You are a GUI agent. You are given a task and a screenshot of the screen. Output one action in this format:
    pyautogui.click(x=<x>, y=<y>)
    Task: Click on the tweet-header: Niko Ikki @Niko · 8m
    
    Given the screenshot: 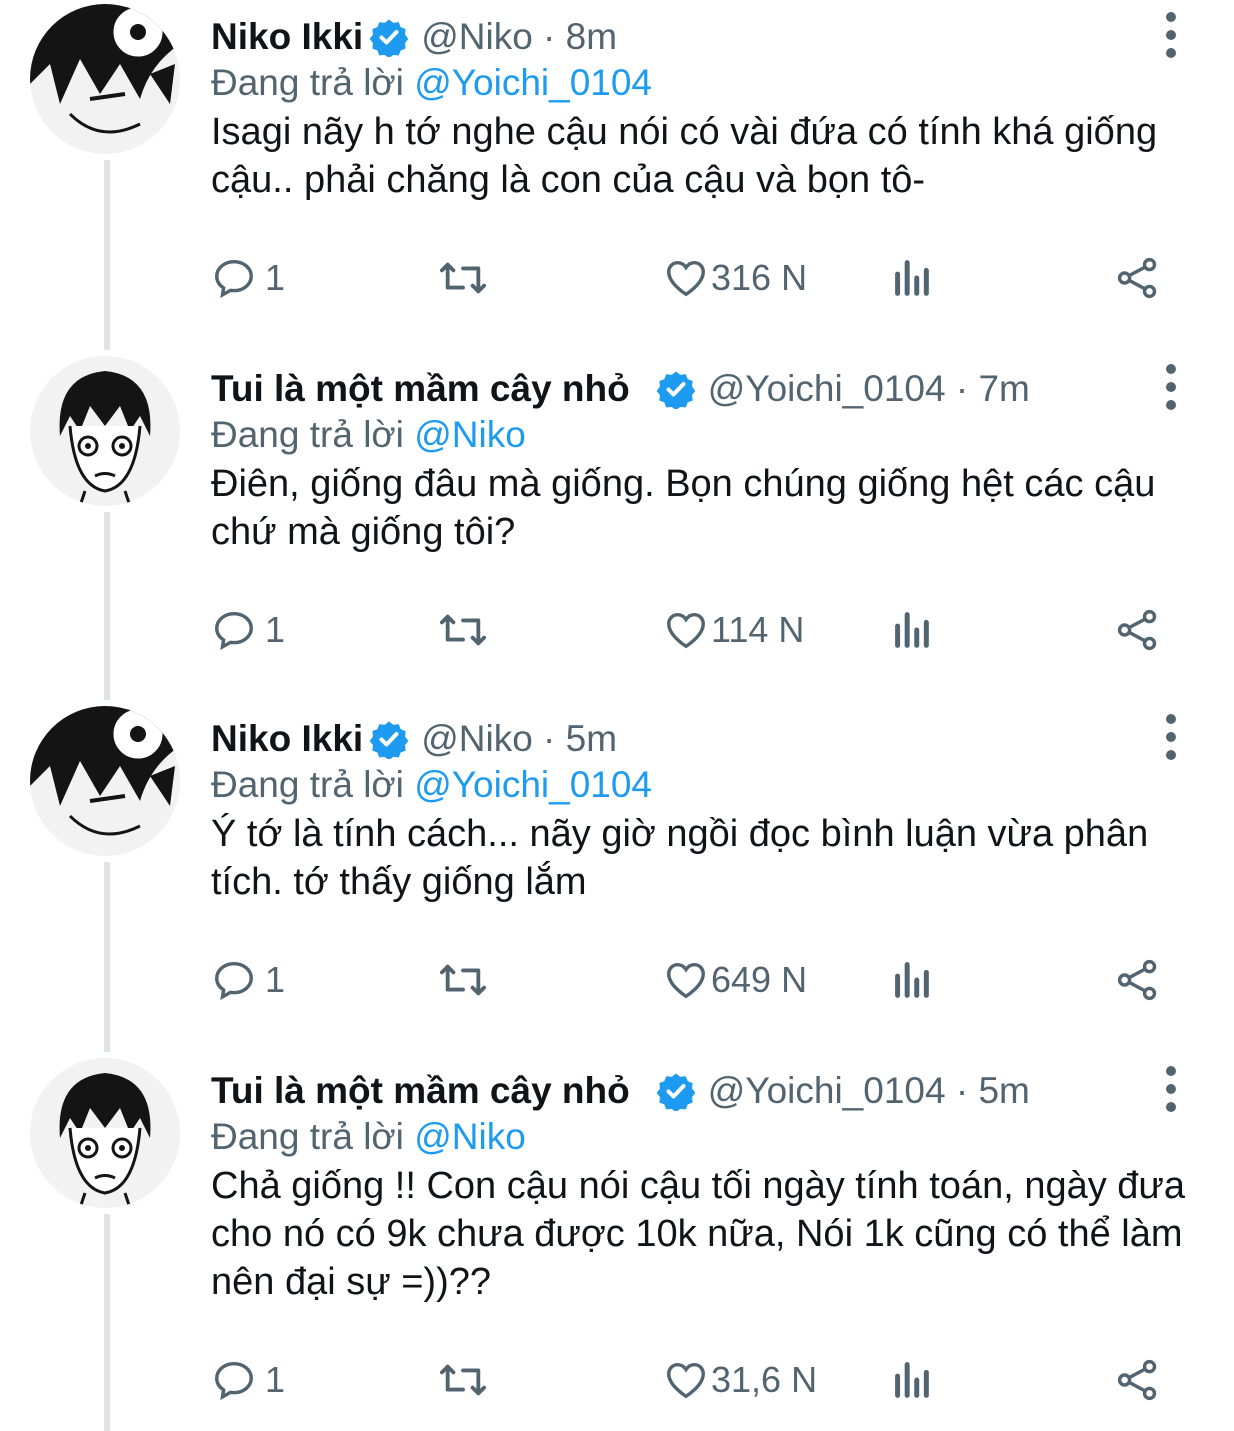 What is the action you would take?
    pyautogui.click(x=414, y=37)
    